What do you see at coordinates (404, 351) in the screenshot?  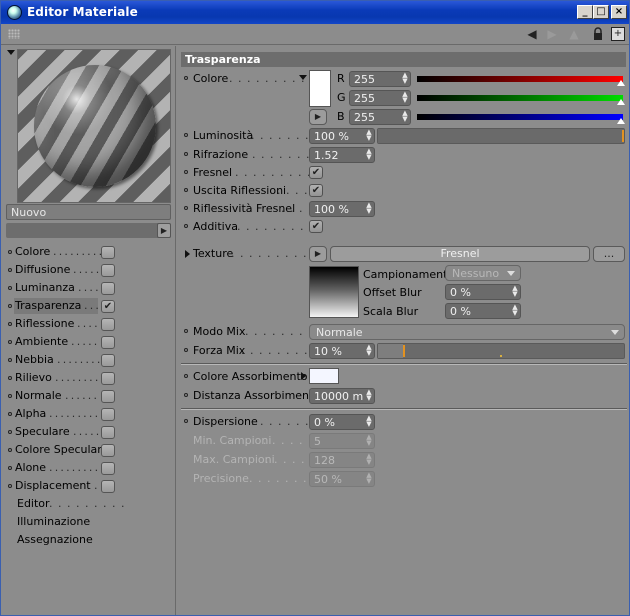 I see `mix-strength-slider-handle` at bounding box center [404, 351].